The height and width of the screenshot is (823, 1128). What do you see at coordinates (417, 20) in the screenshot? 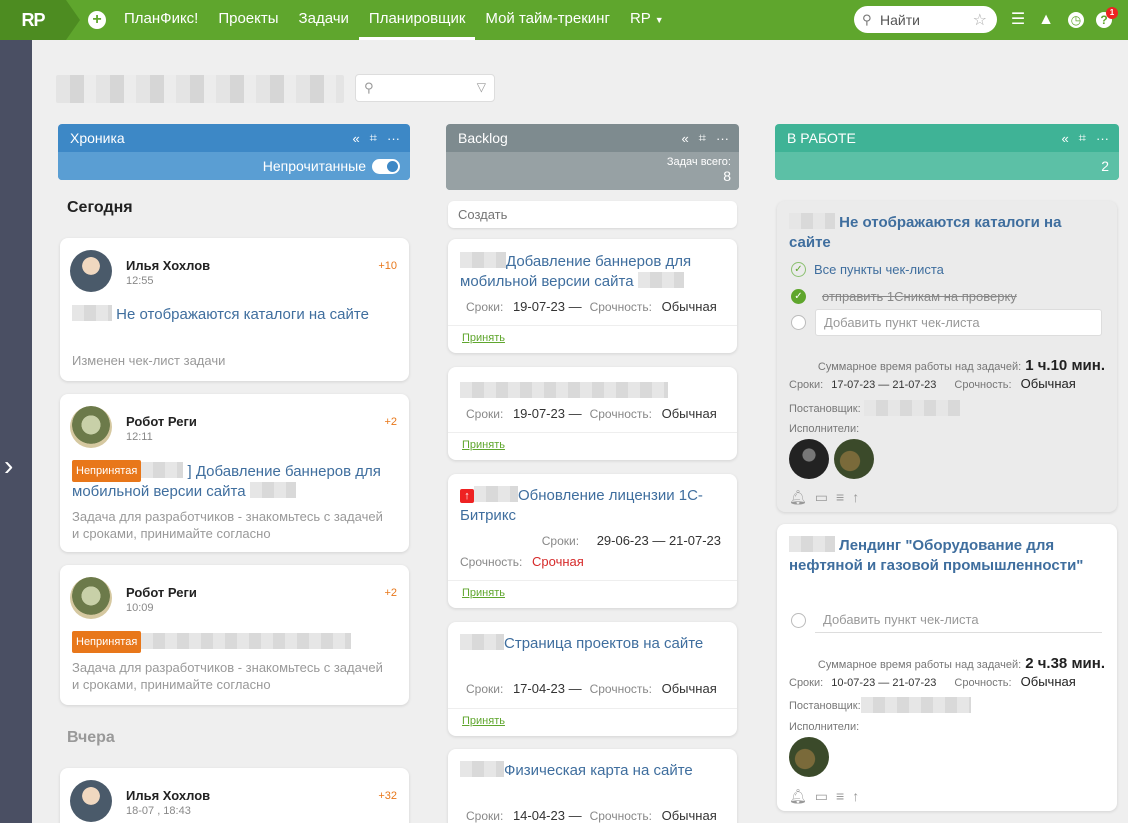
I see `nav-planner: Планировщик` at bounding box center [417, 20].